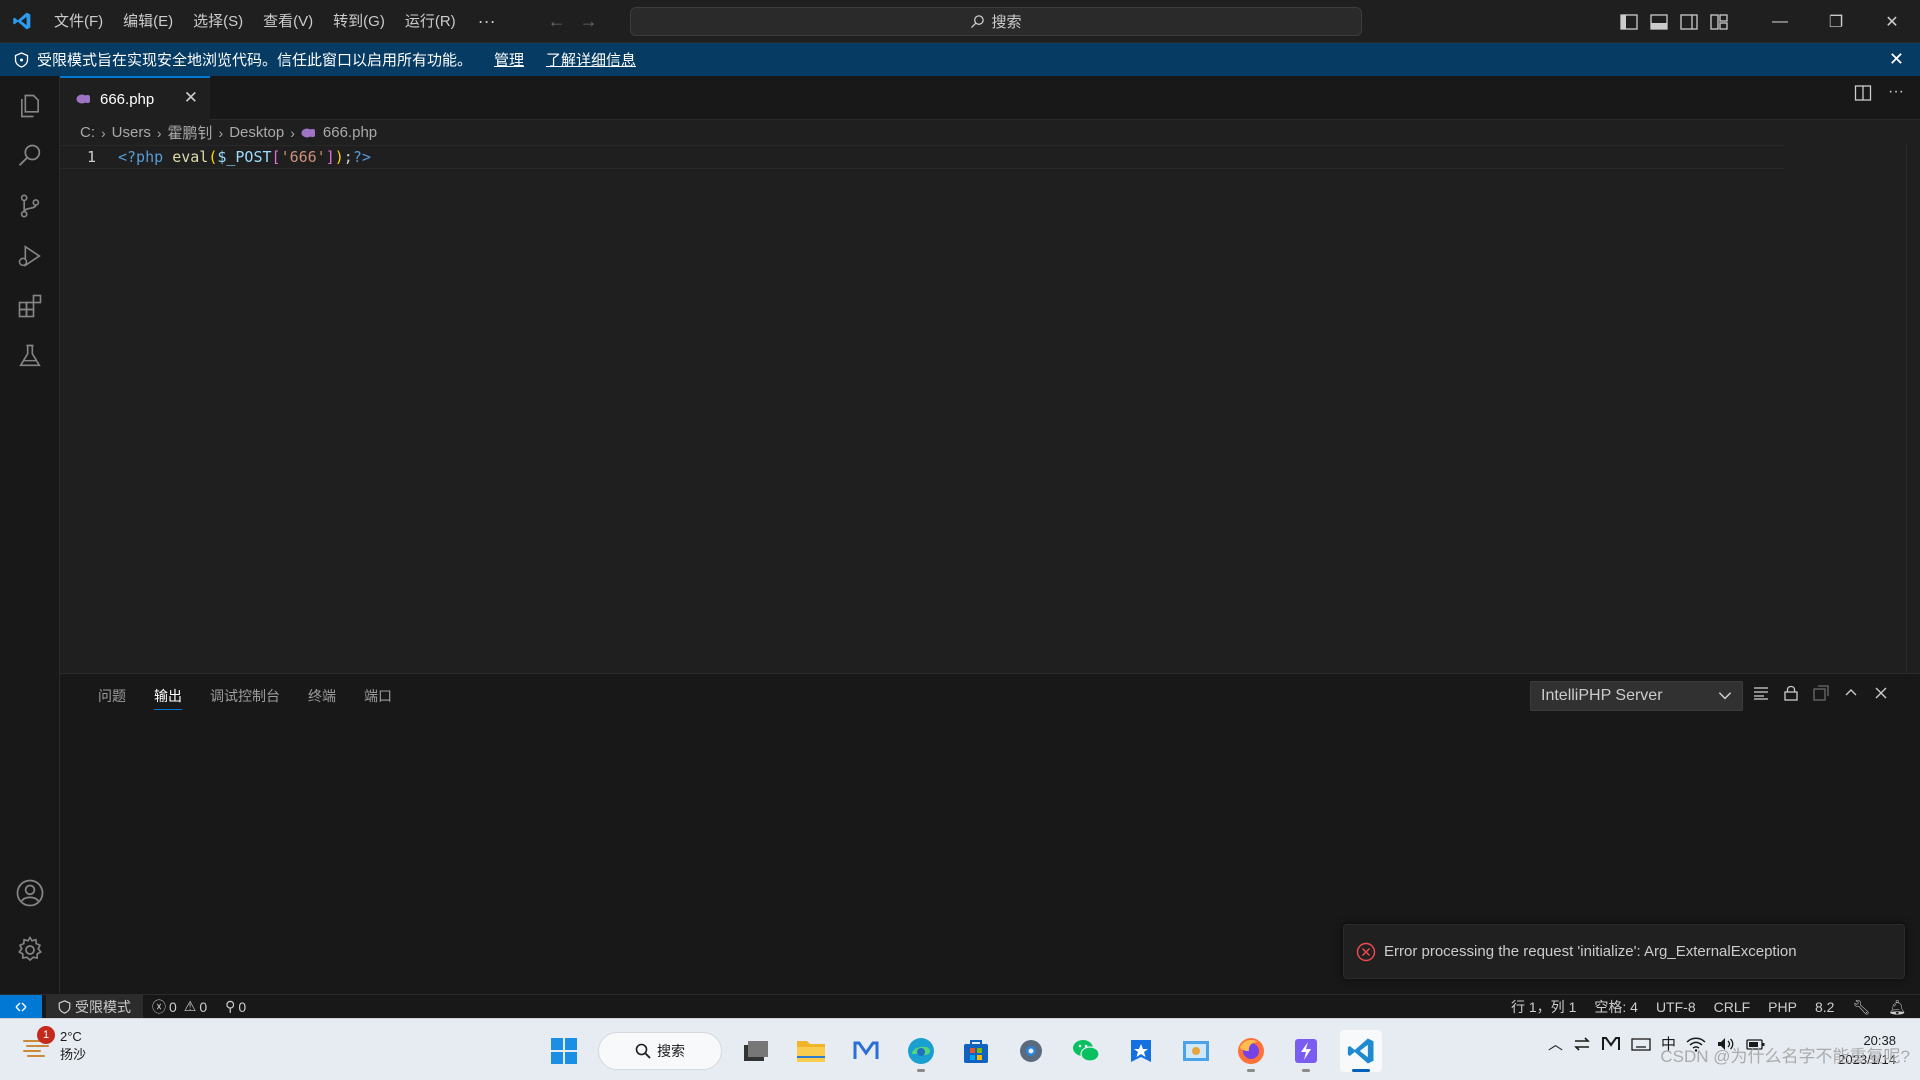  Describe the element at coordinates (322, 696) in the screenshot. I see `tab-terminal: 终端` at that location.